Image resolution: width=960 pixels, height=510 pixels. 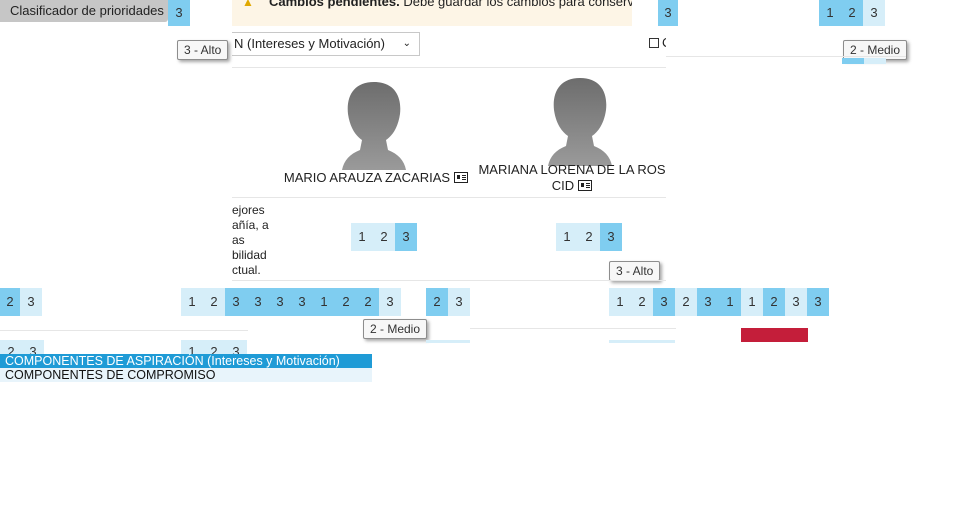 What do you see at coordinates (406, 43) in the screenshot?
I see `chevron-down-icon: ⌄` at bounding box center [406, 43].